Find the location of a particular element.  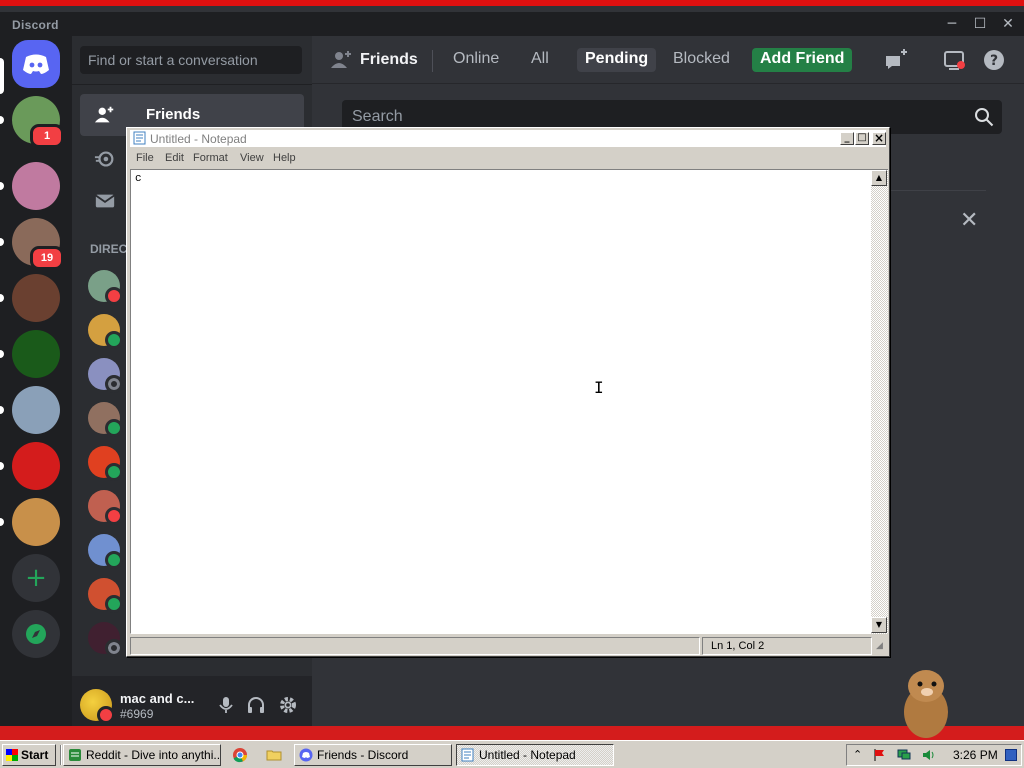

network-icon is located at coordinates (904, 755).